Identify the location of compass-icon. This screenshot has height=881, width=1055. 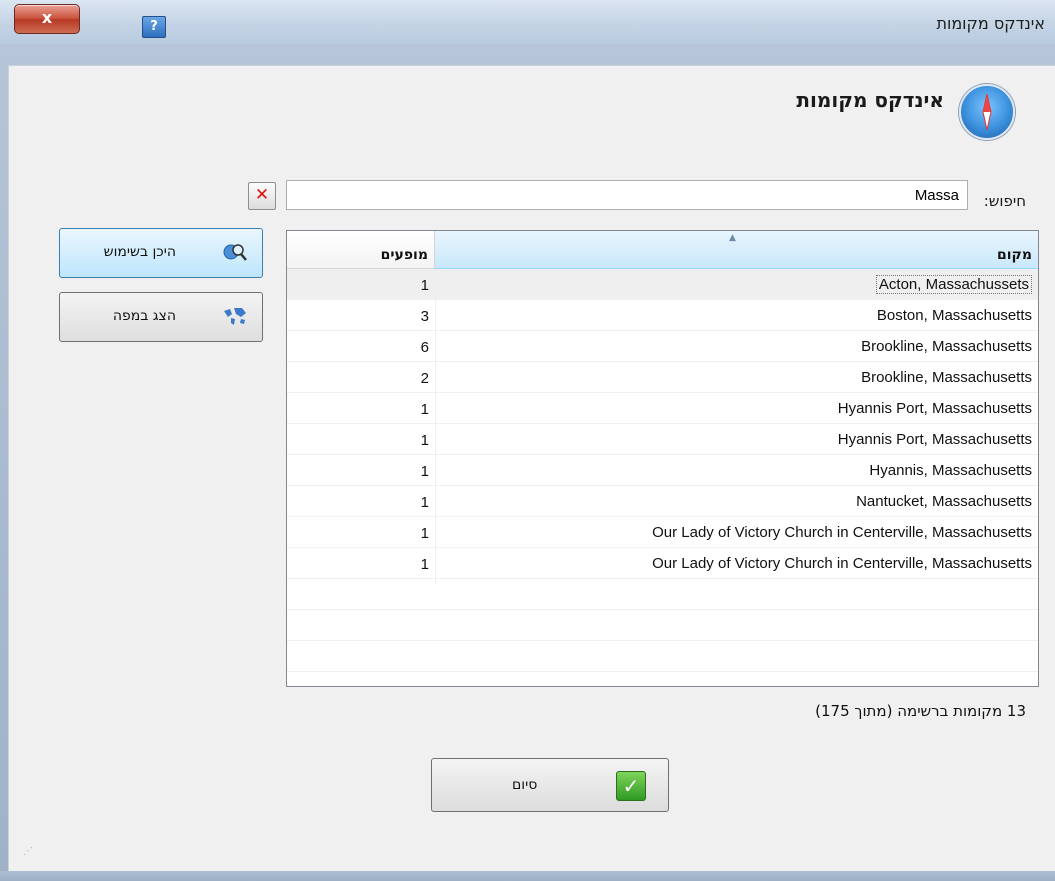
(987, 112).